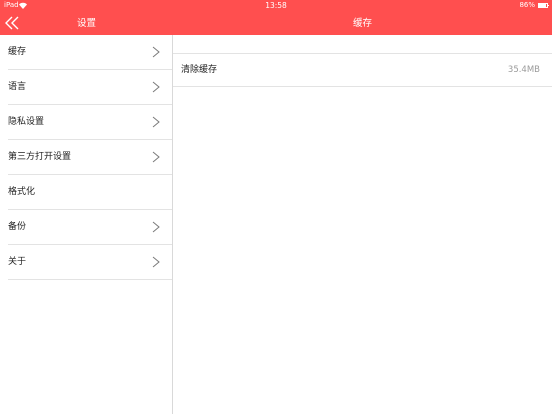 This screenshot has height=414, width=552. What do you see at coordinates (527, 5) in the screenshot?
I see `battery-percentage: 86%` at bounding box center [527, 5].